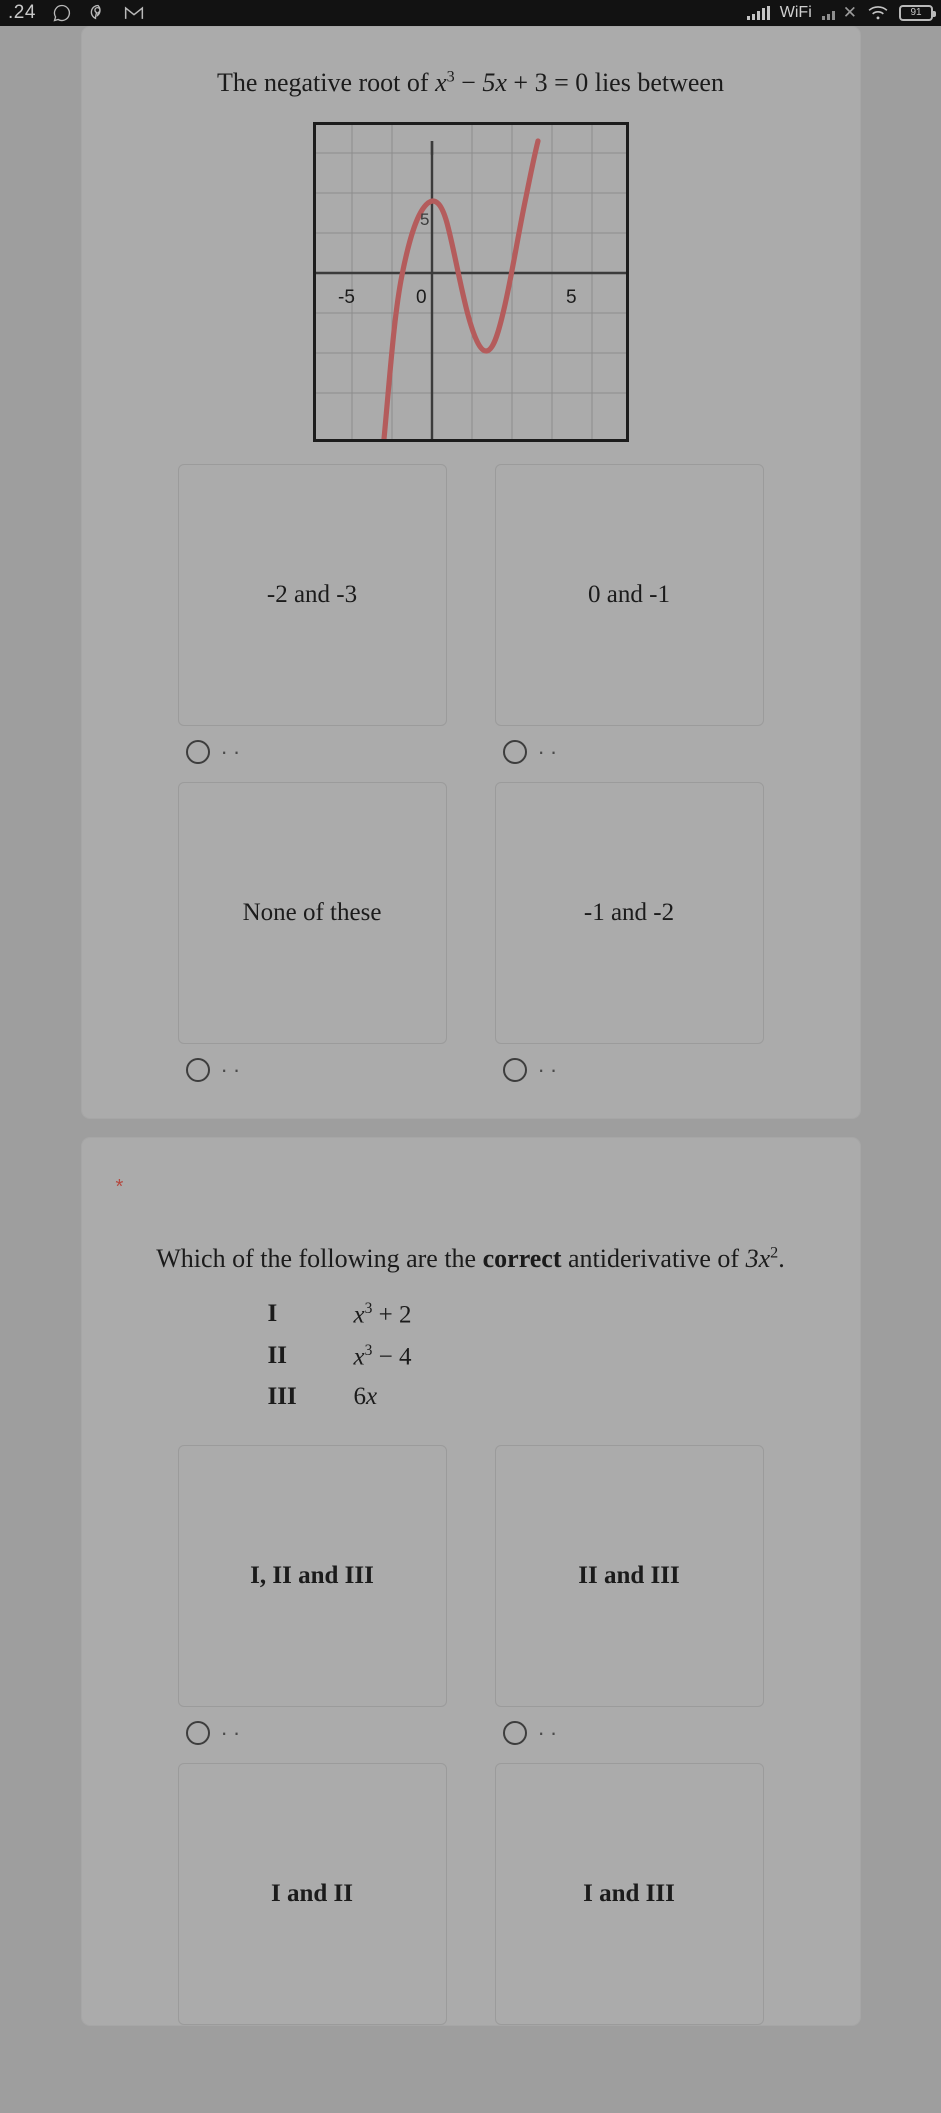 Image resolution: width=941 pixels, height=2113 pixels. I want to click on cubic-graph-svg: -5 0 5 5, so click(470, 282).